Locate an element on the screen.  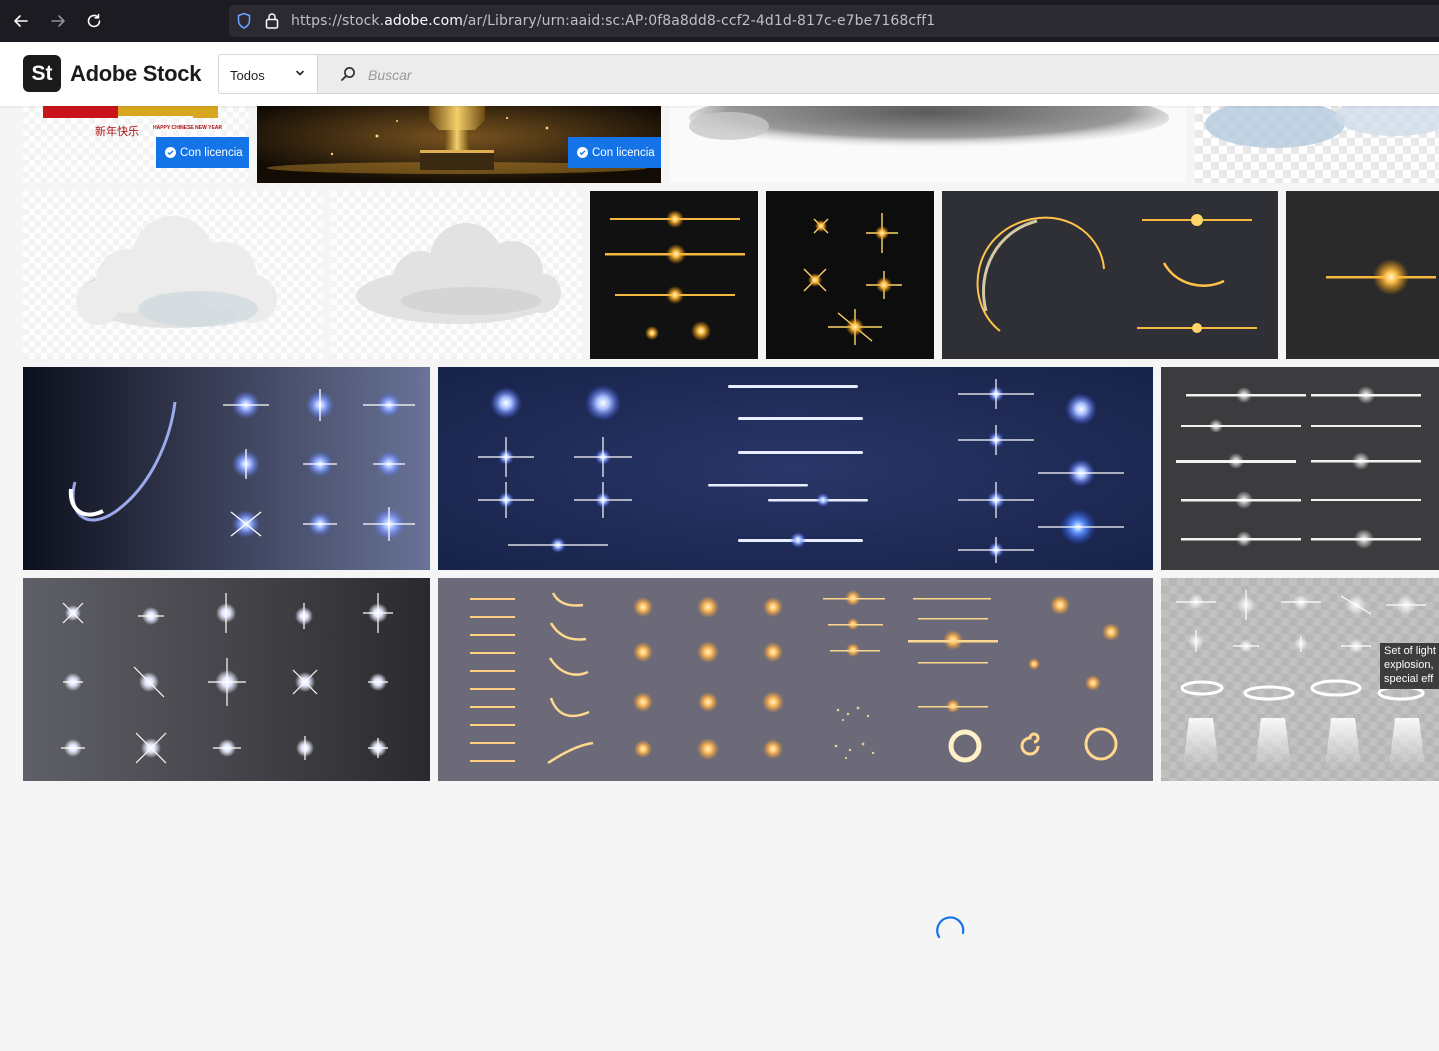
image-title-tooltip: Set of light explosion, special eff is located at coordinates (1409, 666).